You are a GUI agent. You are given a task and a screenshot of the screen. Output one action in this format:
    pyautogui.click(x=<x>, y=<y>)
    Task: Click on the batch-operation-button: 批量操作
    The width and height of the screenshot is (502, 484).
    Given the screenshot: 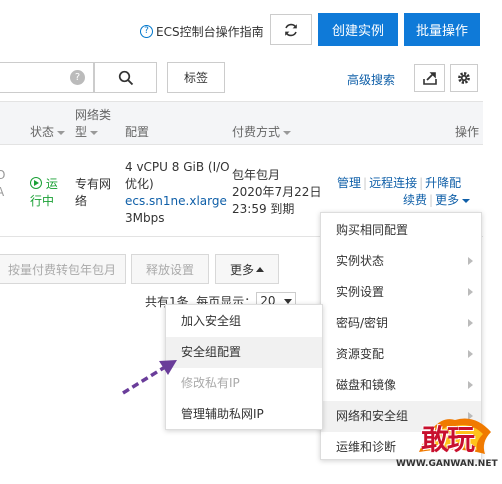 What is the action you would take?
    pyautogui.click(x=442, y=29)
    